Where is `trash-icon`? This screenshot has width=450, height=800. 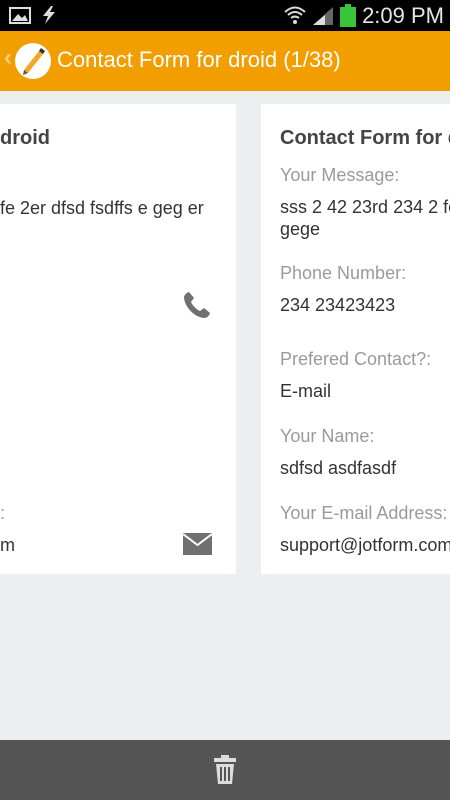
trash-icon is located at coordinates (225, 770).